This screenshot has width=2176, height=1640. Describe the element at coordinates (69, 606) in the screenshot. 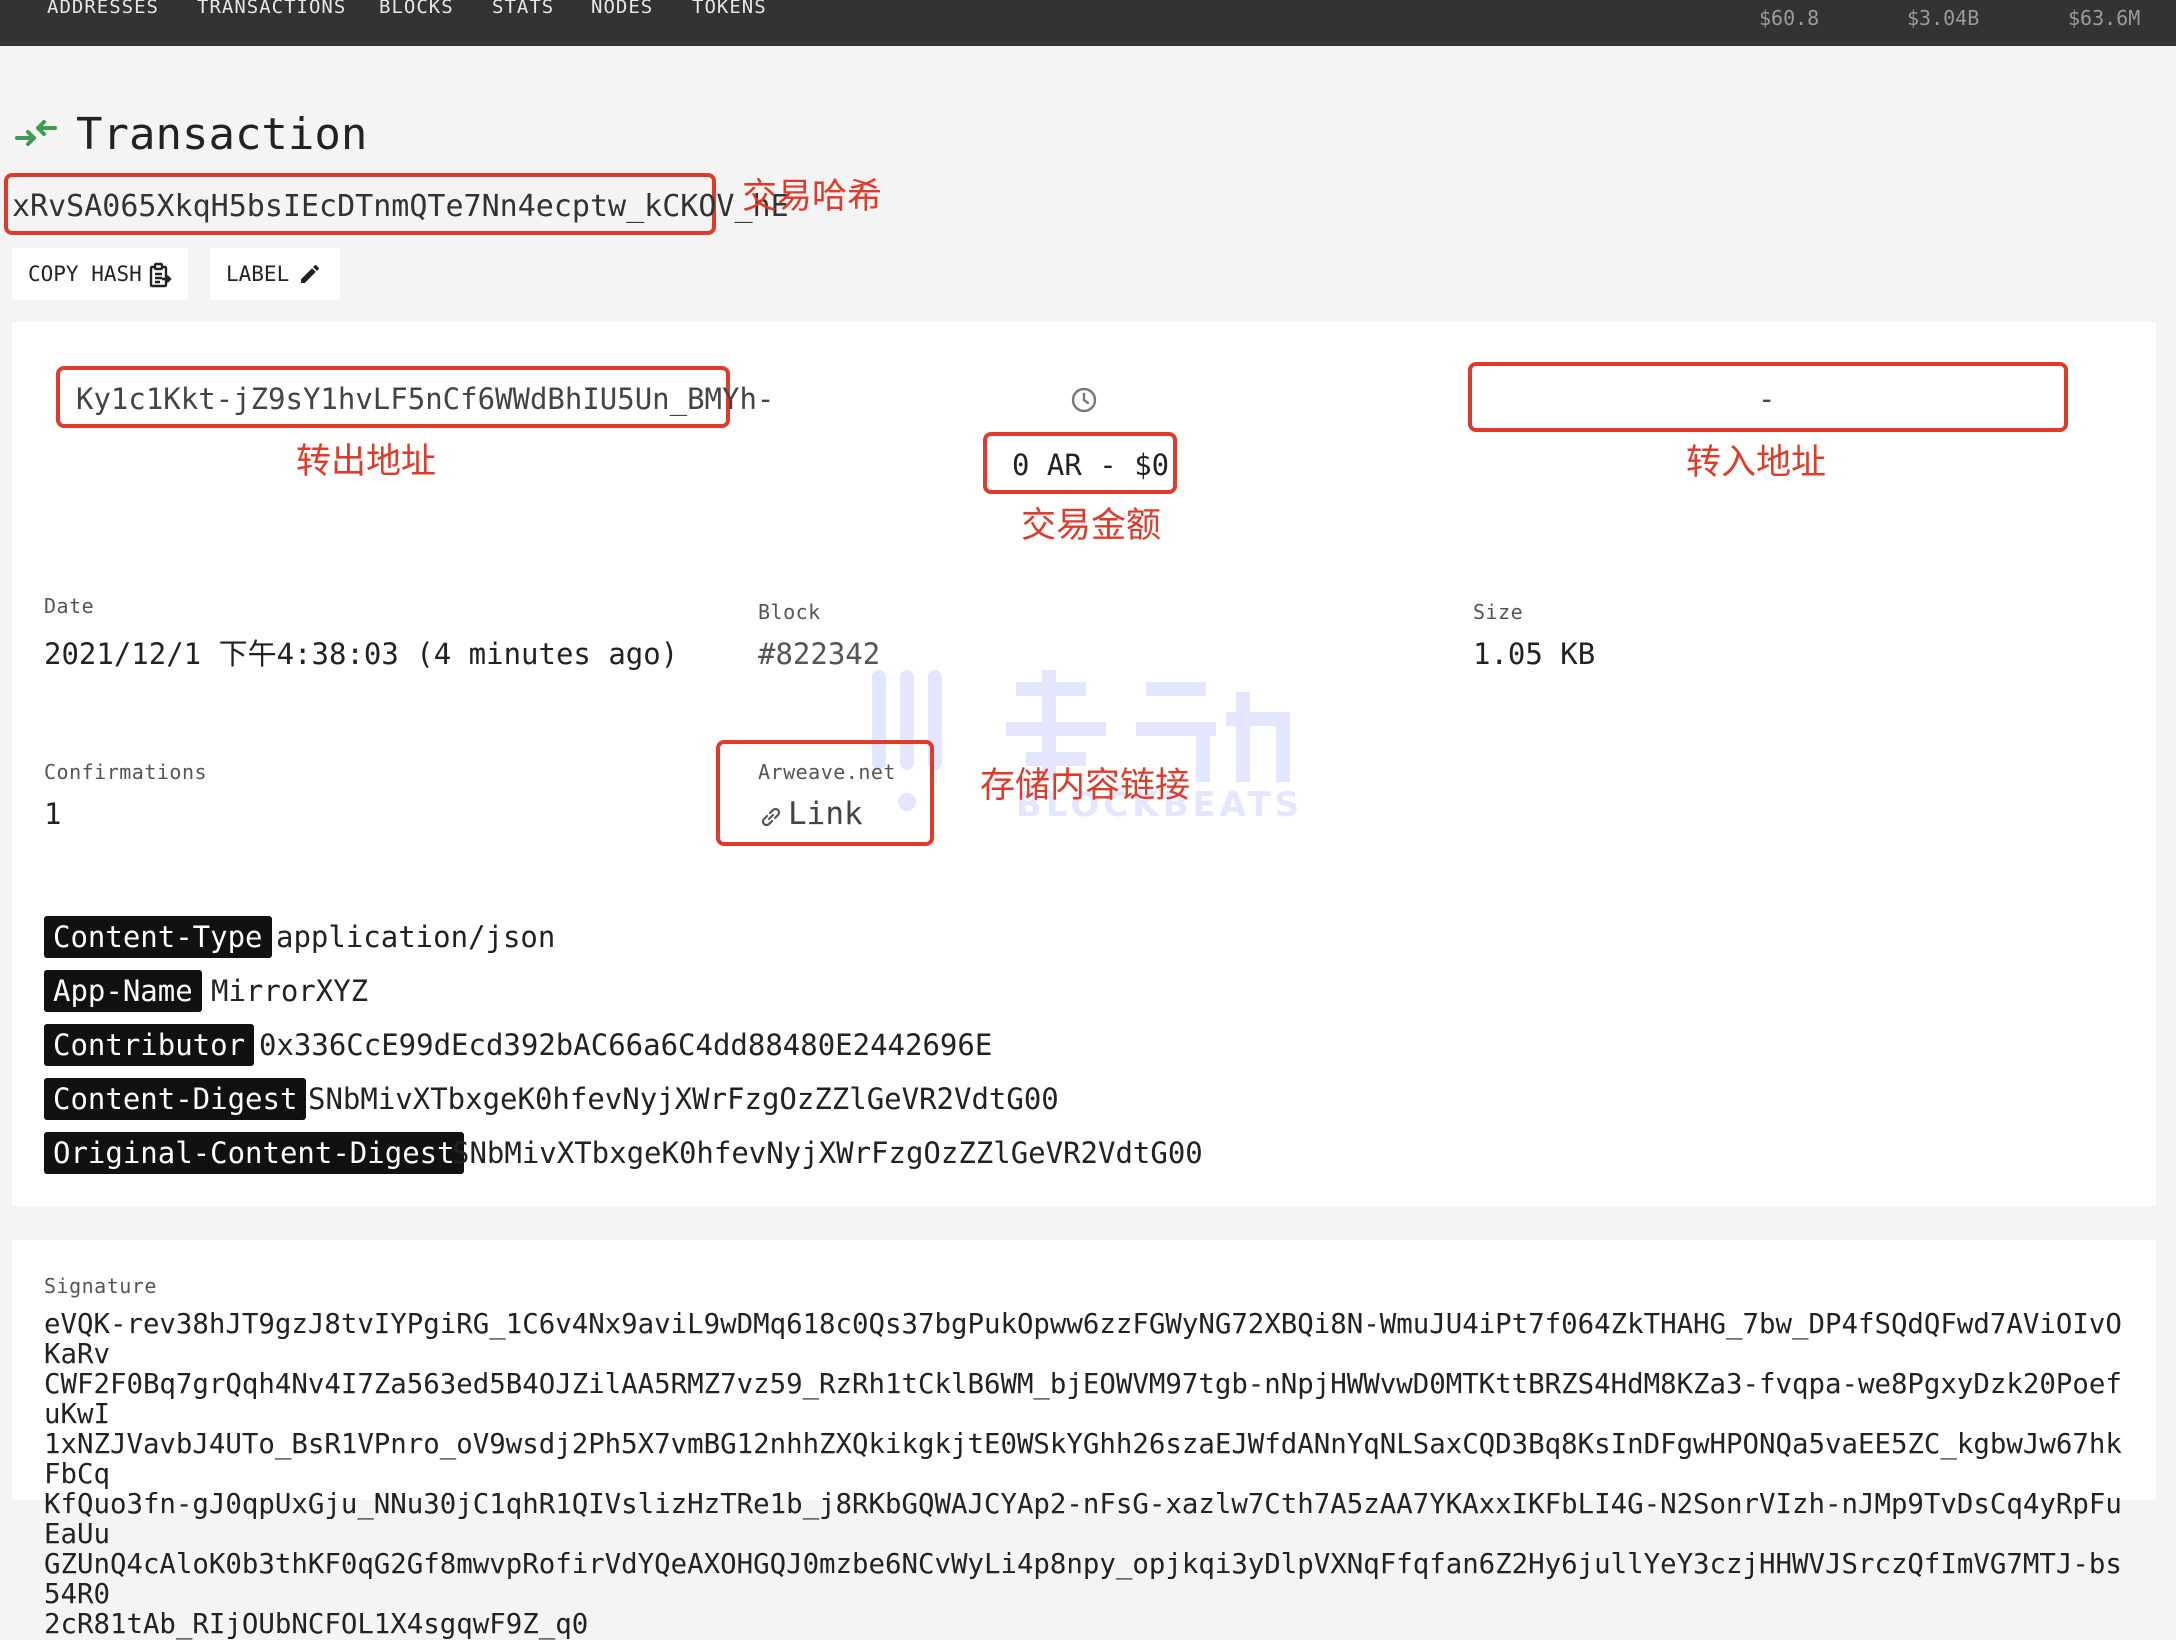

I see `date-label: Date` at that location.